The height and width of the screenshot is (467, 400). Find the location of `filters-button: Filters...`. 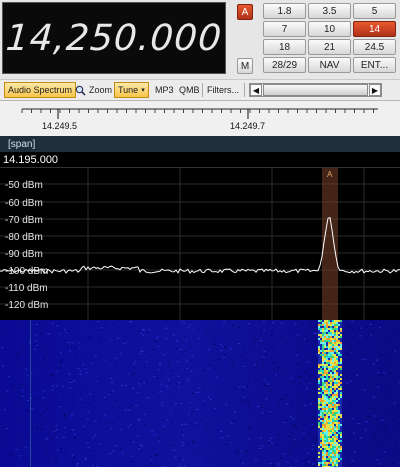

filters-button: Filters... is located at coordinates (223, 90).